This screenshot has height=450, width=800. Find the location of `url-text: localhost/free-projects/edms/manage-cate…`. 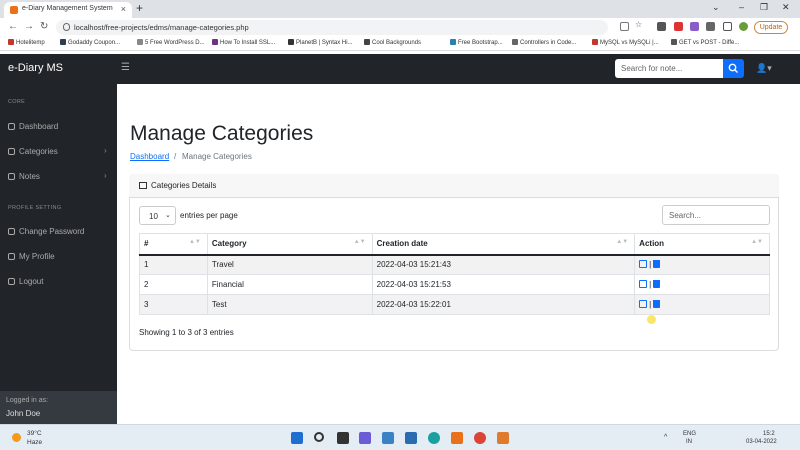

url-text: localhost/free-projects/edms/manage-cate… is located at coordinates (161, 27).